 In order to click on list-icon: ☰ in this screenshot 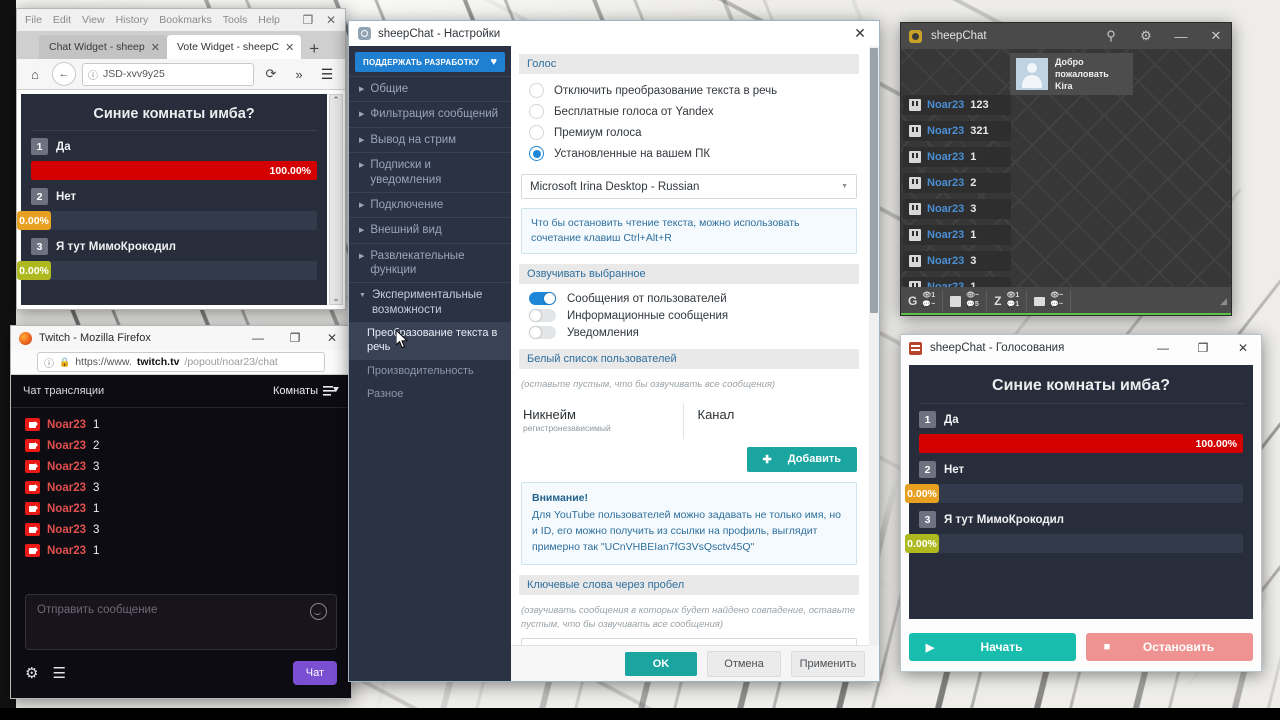, I will do `click(58, 673)`.